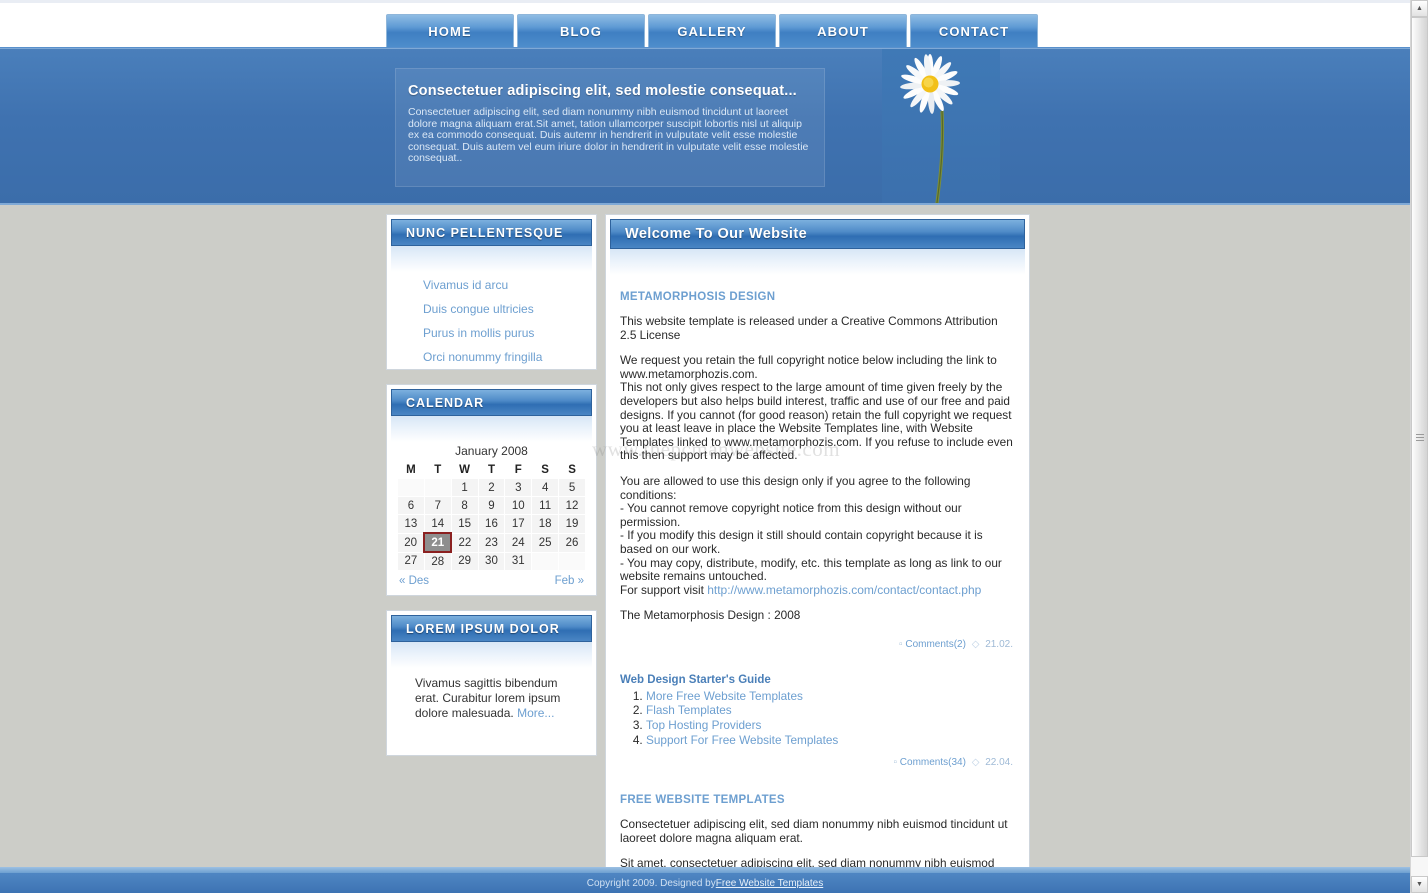 The height and width of the screenshot is (893, 1428). Describe the element at coordinates (545, 524) in the screenshot. I see `calendar-day: 18` at that location.